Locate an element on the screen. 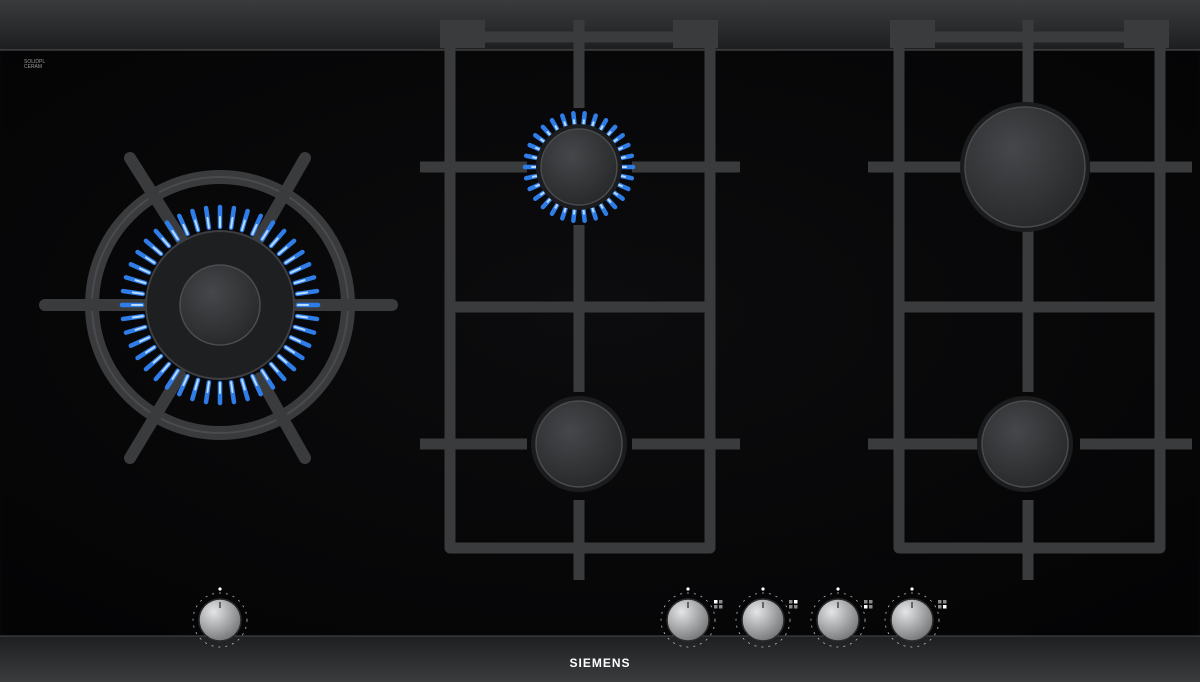  certification-label: SOLIDPL CERAM is located at coordinates (39, 65).